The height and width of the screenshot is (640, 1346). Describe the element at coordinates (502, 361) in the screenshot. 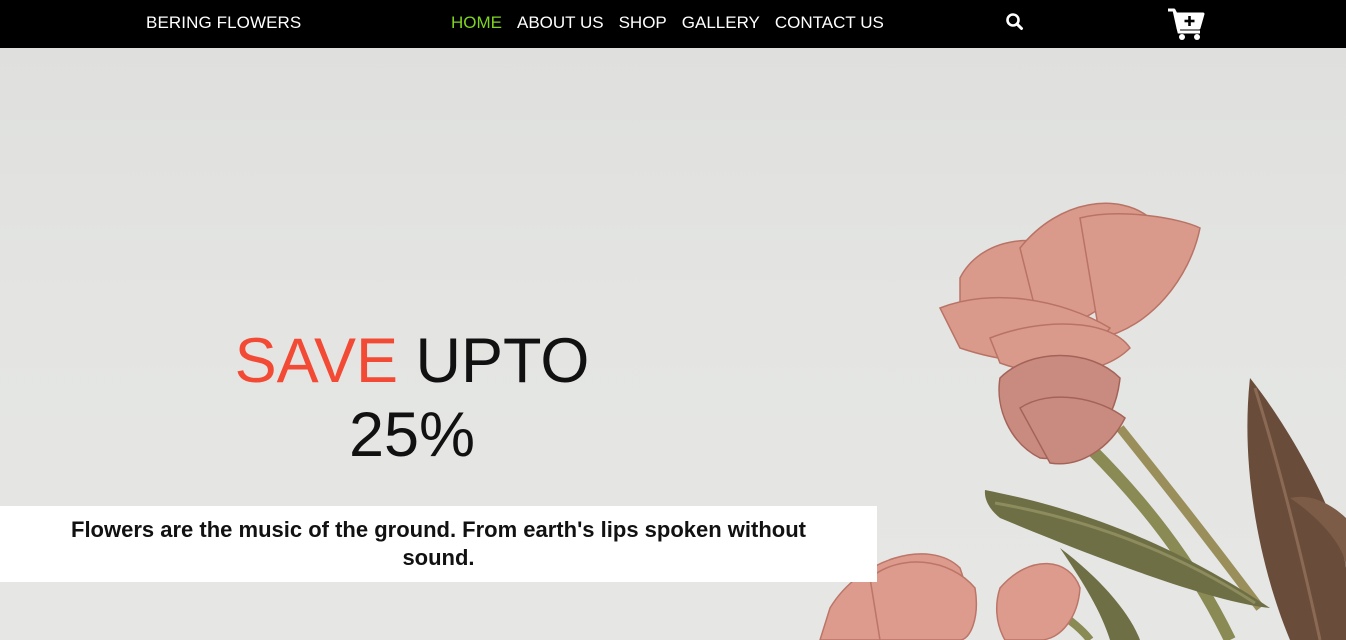

I see `promo-upto-word: UPTO` at that location.